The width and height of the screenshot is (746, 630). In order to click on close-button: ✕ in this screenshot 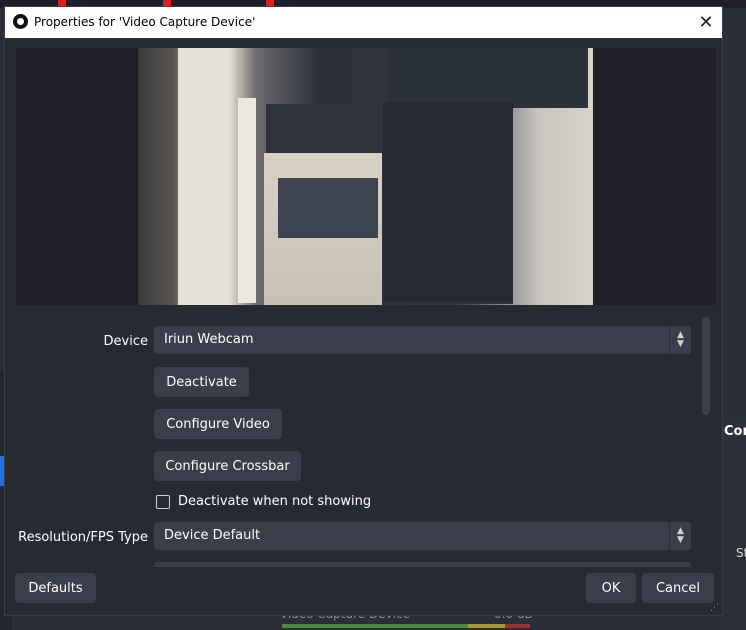, I will do `click(706, 22)`.